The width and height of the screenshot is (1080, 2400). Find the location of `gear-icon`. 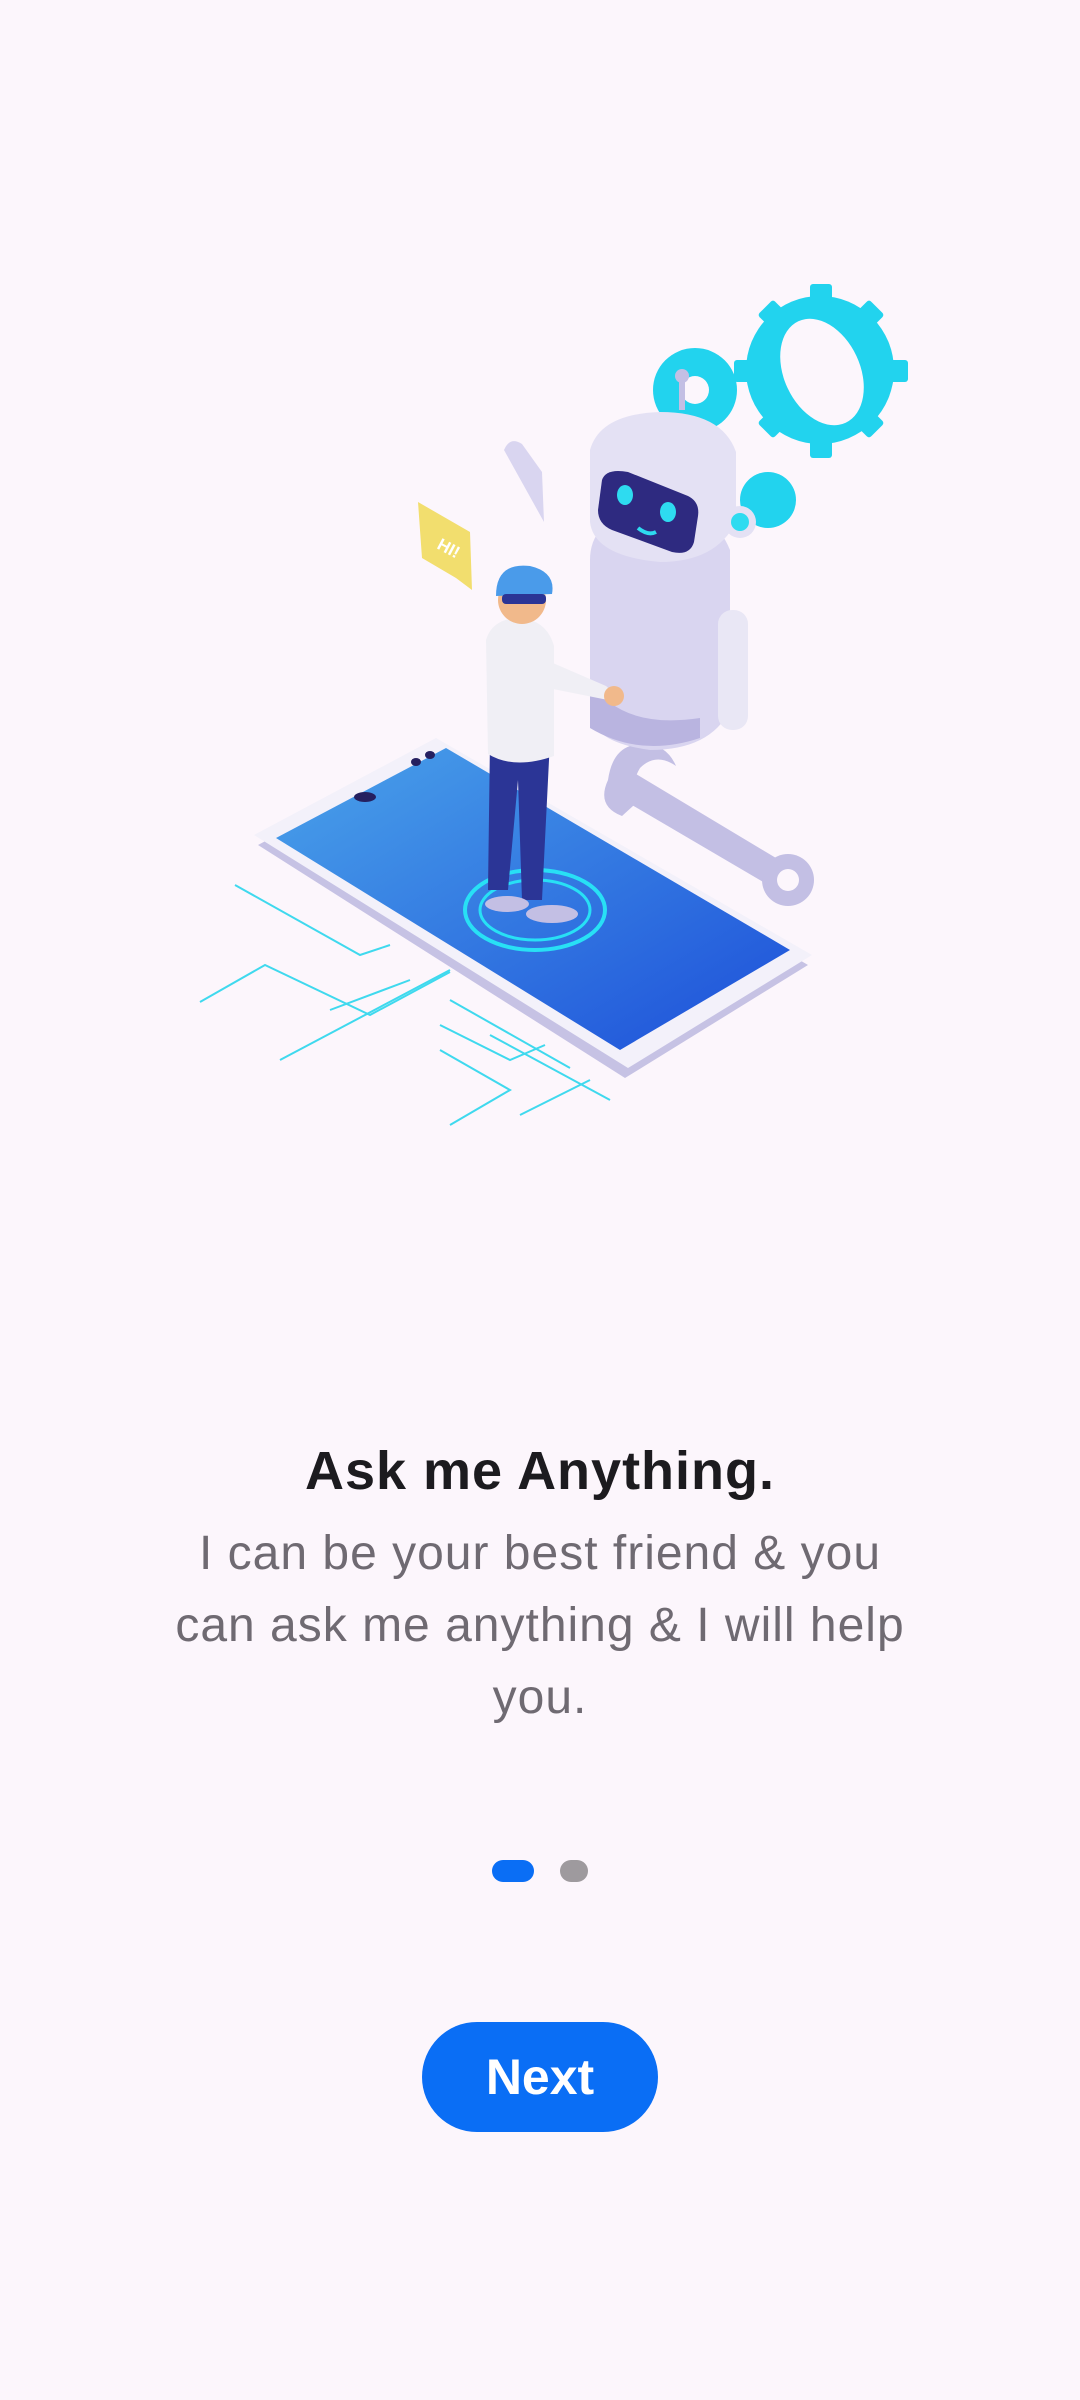

gear-icon is located at coordinates (821, 371).